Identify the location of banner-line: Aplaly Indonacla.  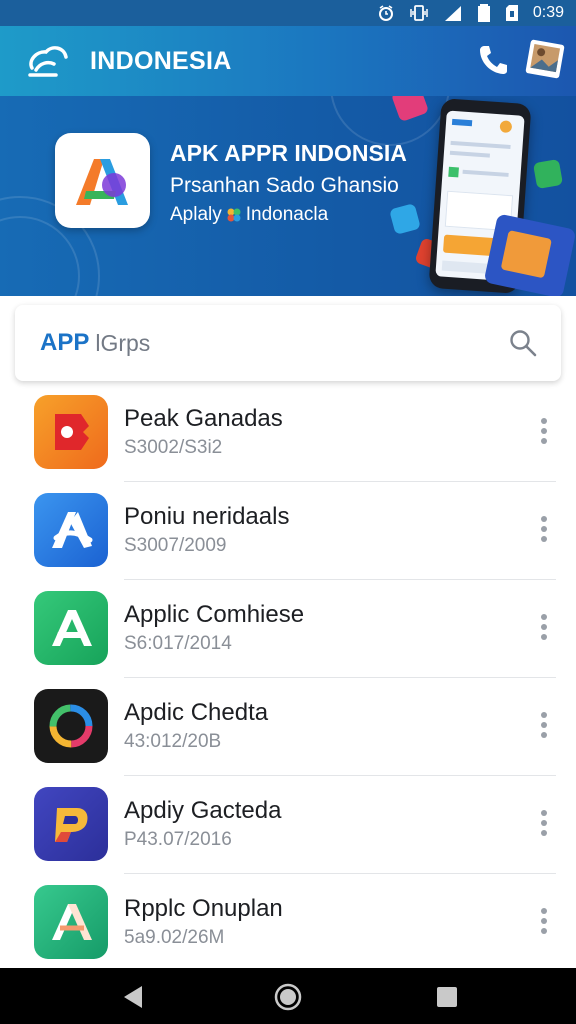
(249, 215).